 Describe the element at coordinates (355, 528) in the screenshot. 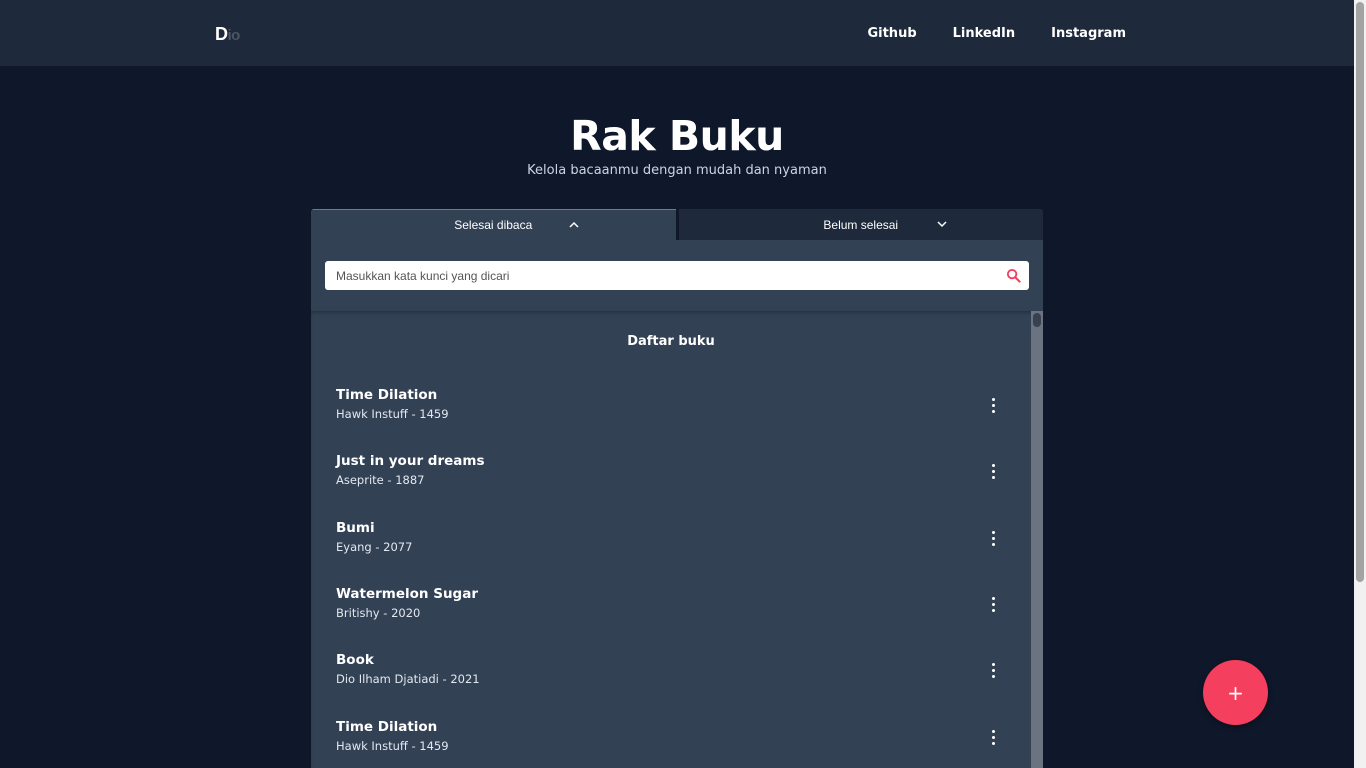

I see `book-title: Bumi` at that location.